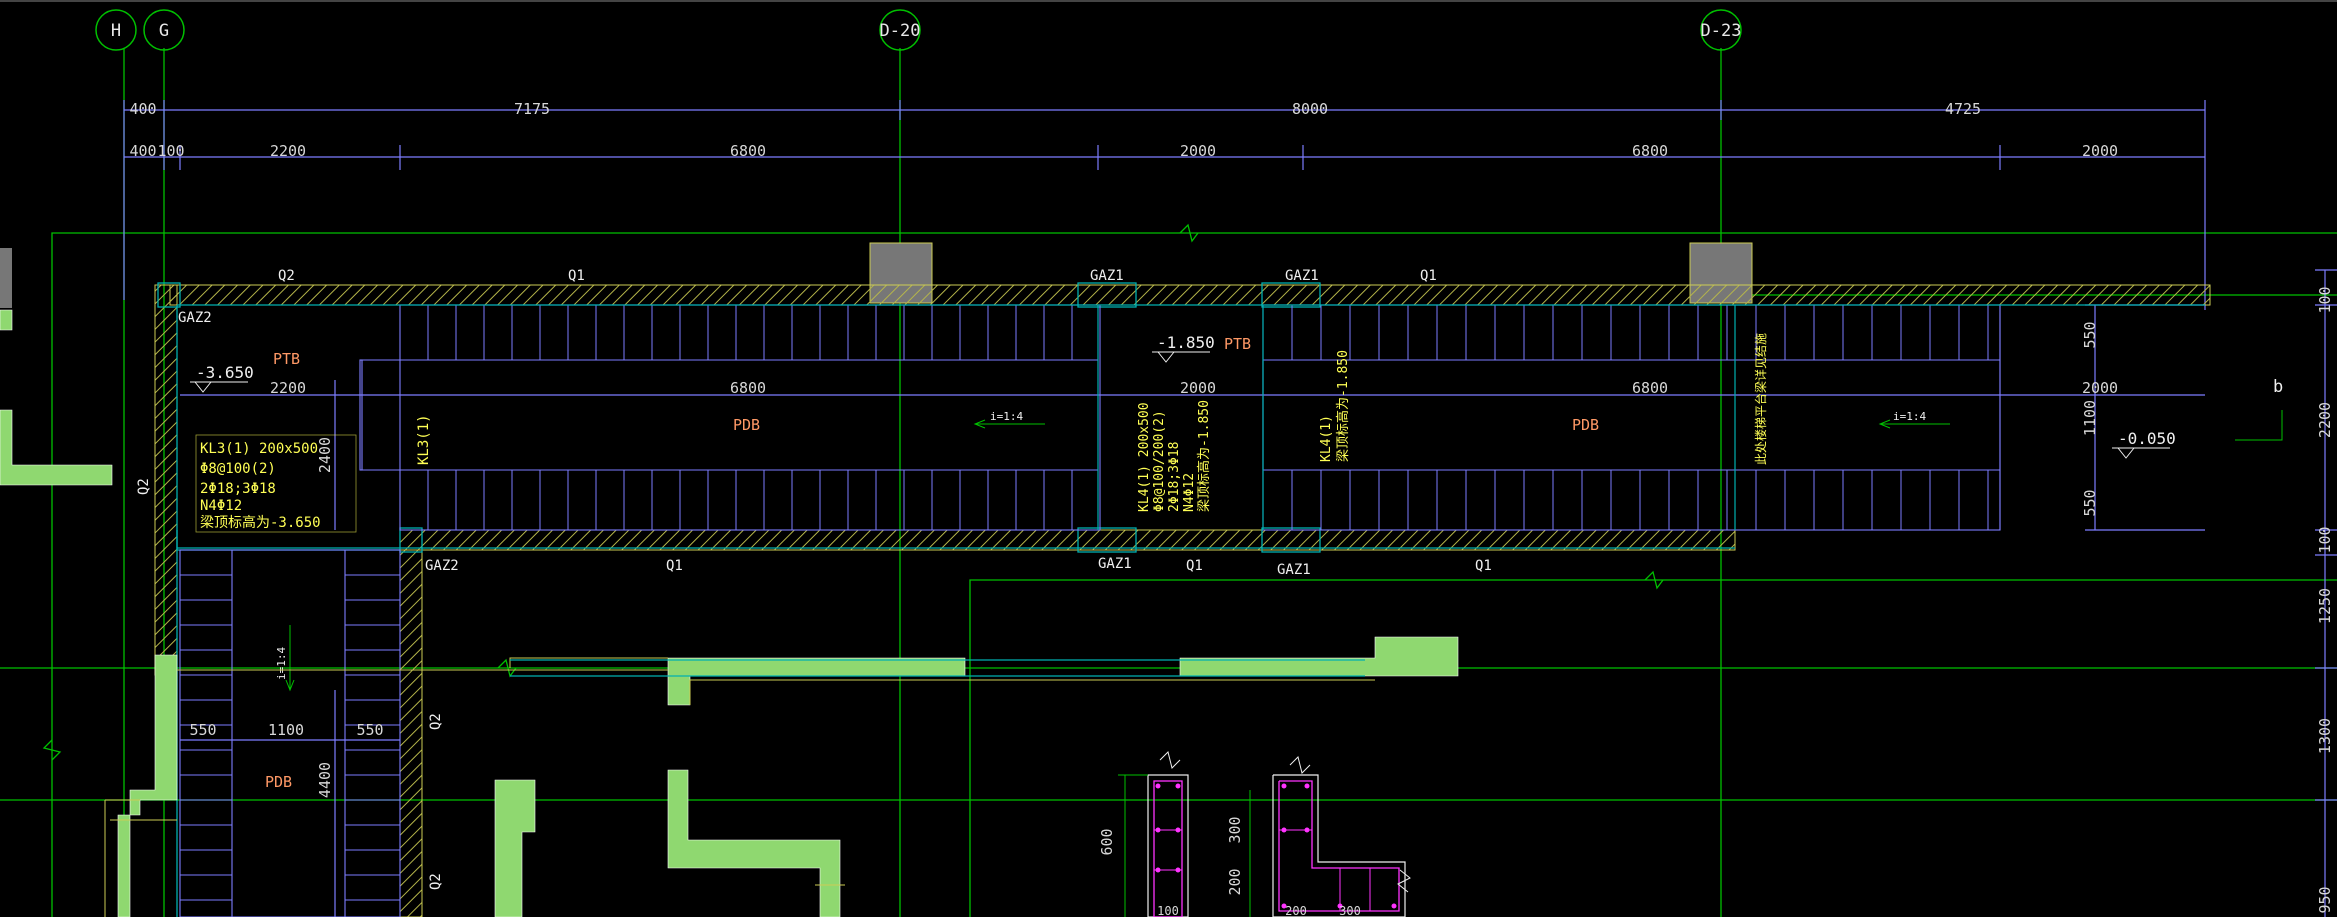 Image resolution: width=2337 pixels, height=917 pixels. Describe the element at coordinates (1198, 388) in the screenshot. I see `dim-mid-3: 2000` at that location.